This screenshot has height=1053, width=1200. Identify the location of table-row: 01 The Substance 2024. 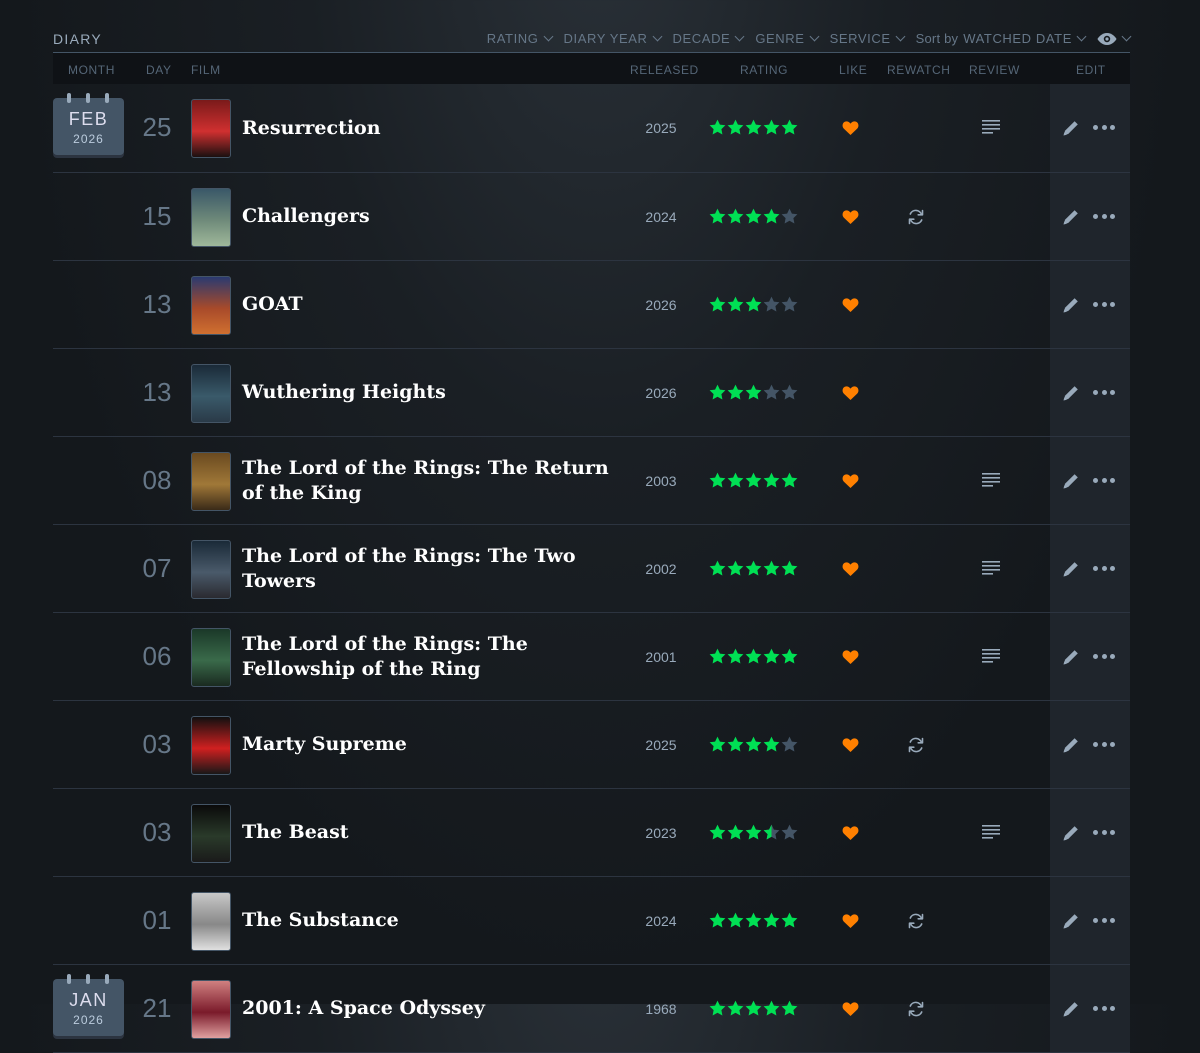
(591, 921).